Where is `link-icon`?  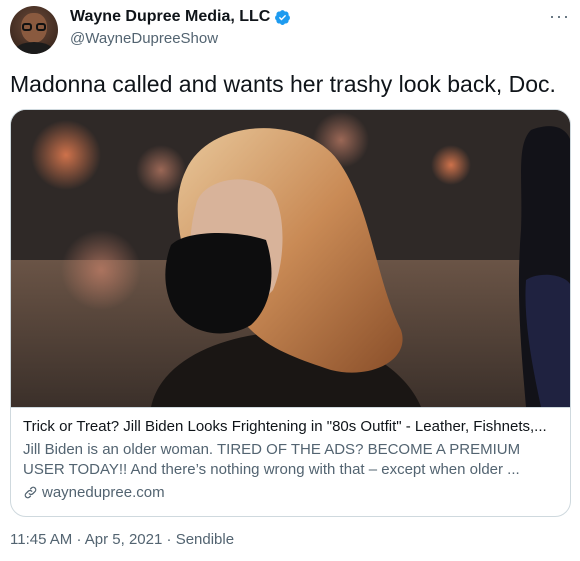
link-icon is located at coordinates (30, 492).